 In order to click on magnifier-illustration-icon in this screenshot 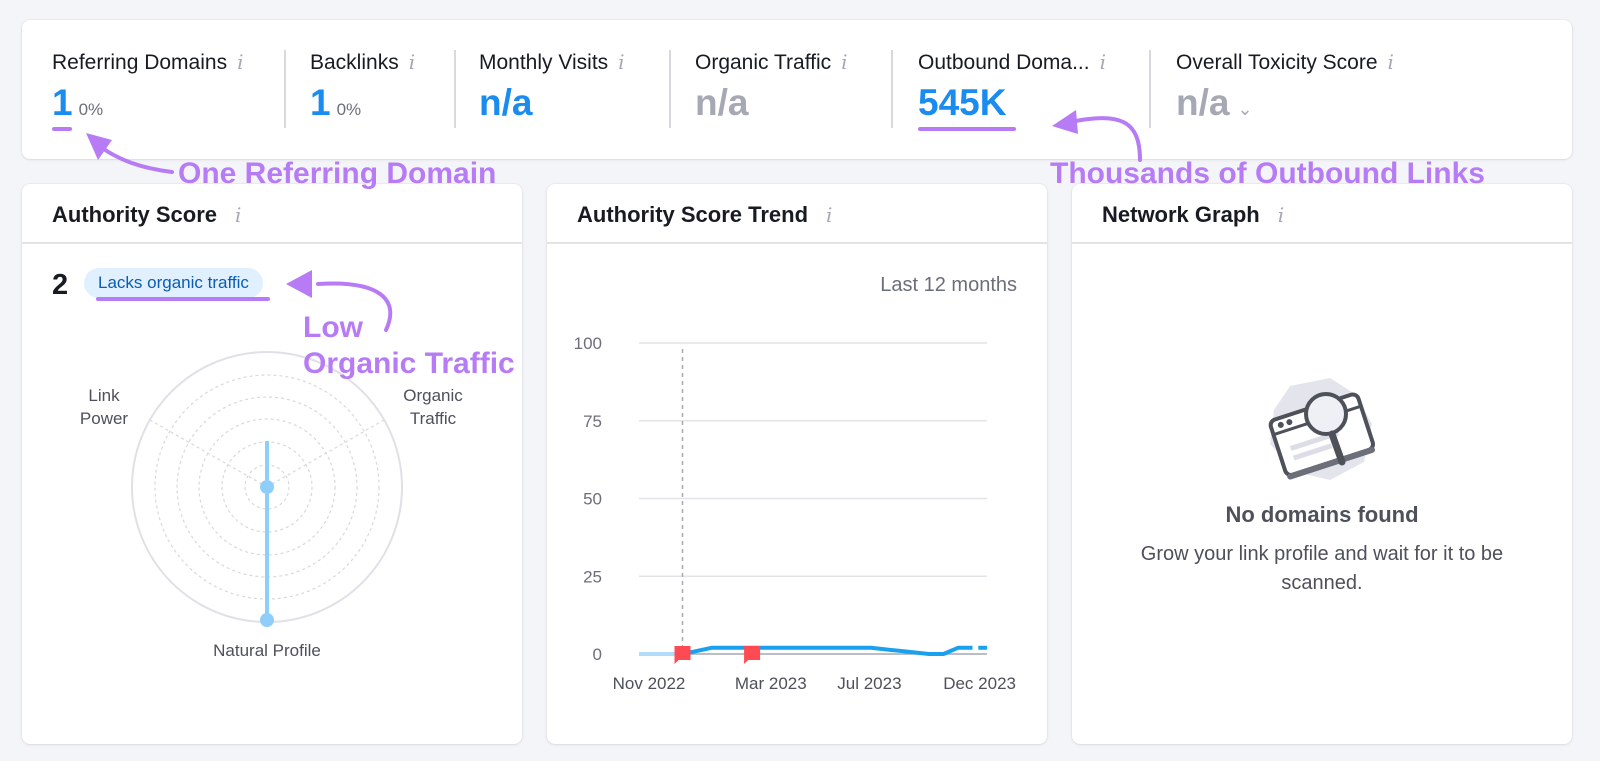, I will do `click(1322, 429)`.